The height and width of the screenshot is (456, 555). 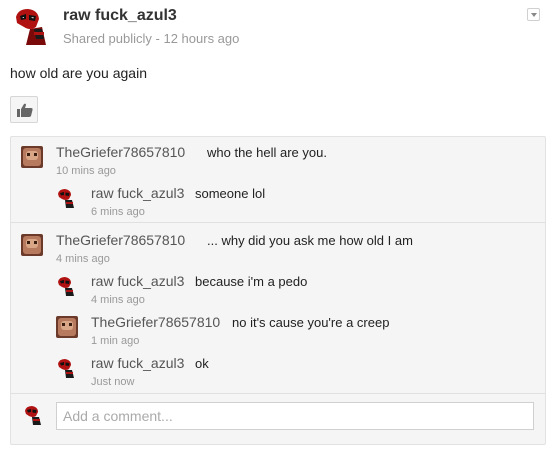 I want to click on comment-time: 10 mins ago, so click(x=86, y=171).